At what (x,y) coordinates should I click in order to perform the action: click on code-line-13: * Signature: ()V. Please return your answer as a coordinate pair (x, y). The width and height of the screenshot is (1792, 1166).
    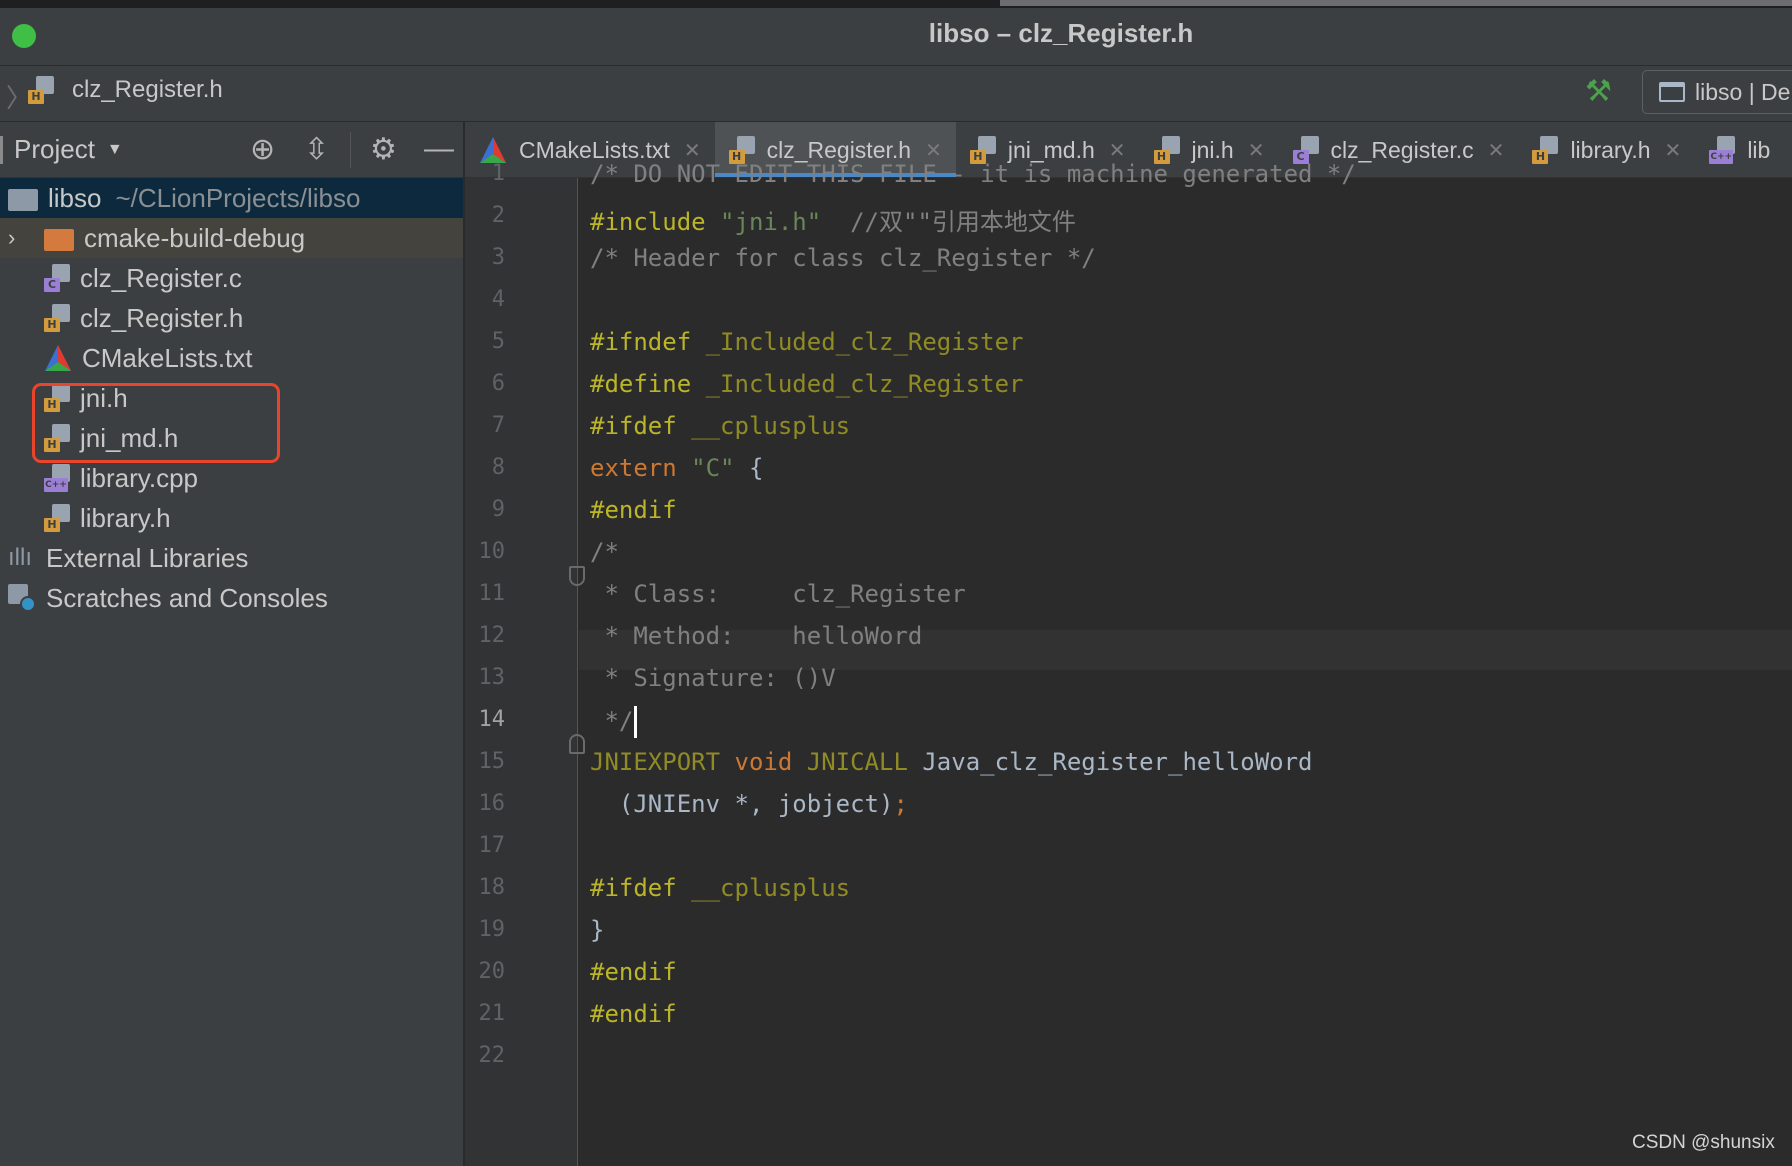
    Looking at the image, I should click on (713, 678).